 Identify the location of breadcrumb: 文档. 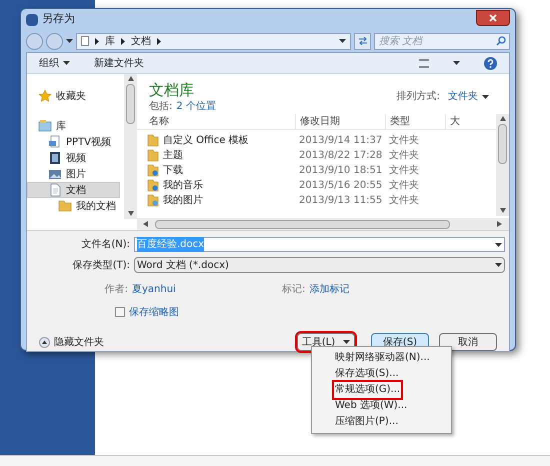
(141, 41).